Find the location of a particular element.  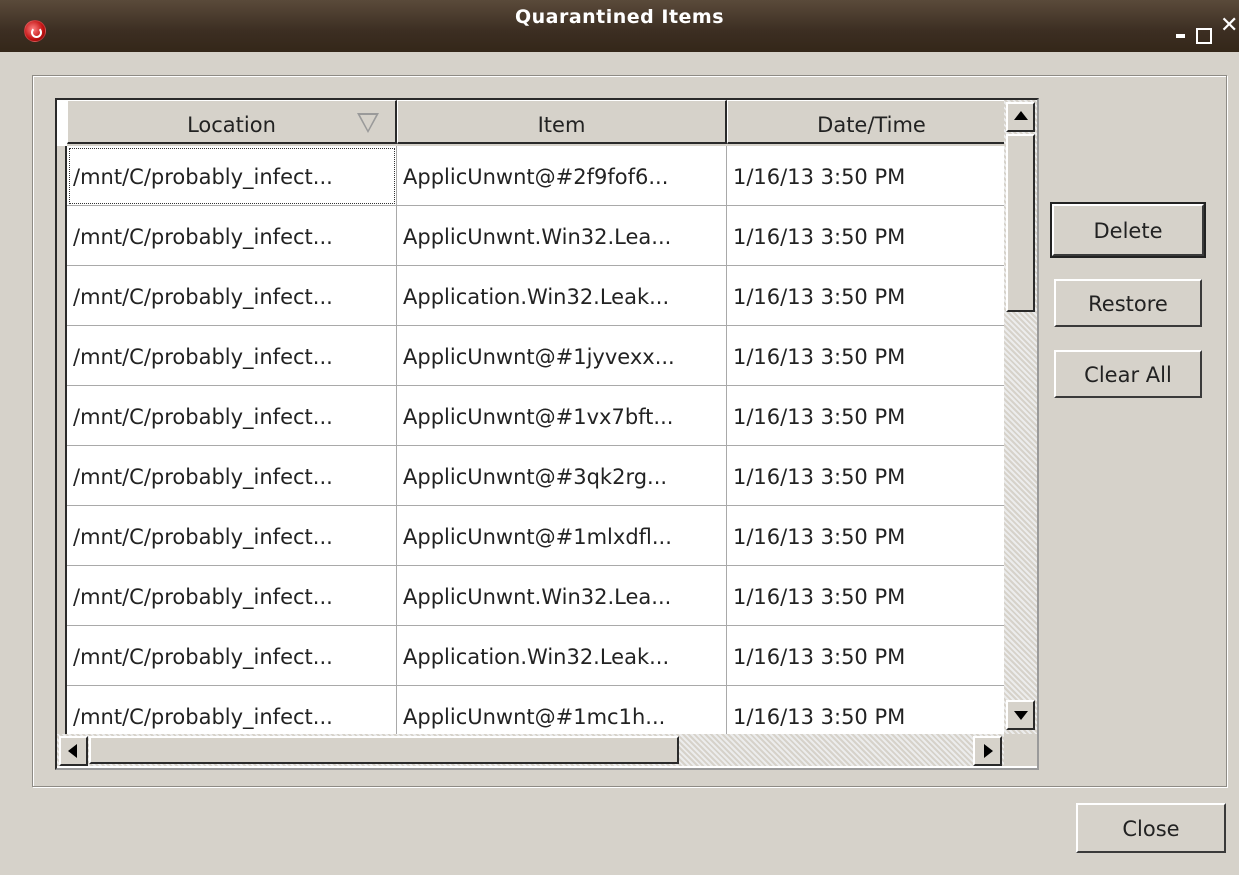

arrow-right-icon is located at coordinates (988, 751).